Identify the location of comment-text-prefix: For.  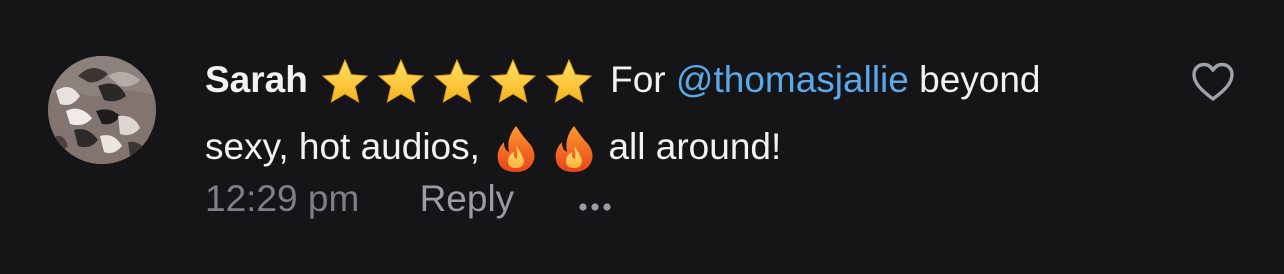
(638, 79).